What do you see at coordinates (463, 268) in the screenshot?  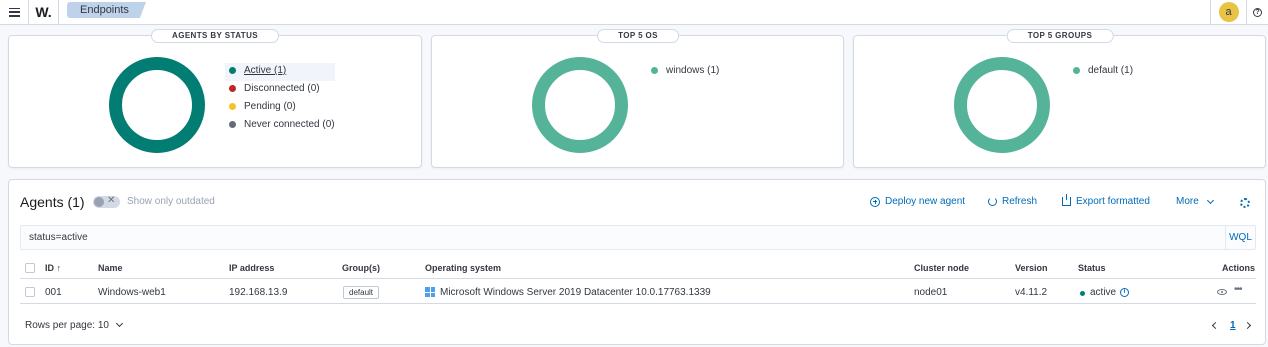 I see `column-header-os: Operating system` at bounding box center [463, 268].